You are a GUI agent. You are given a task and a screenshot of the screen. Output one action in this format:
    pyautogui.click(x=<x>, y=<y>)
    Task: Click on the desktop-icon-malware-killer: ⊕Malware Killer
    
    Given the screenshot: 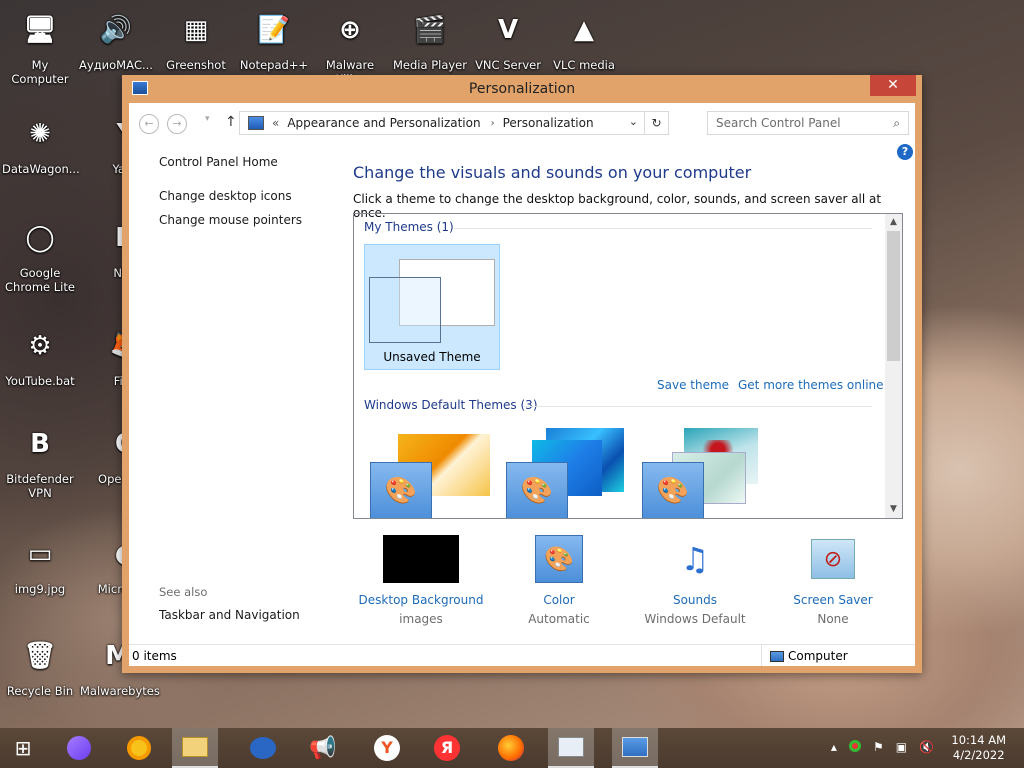 What is the action you would take?
    pyautogui.click(x=350, y=46)
    